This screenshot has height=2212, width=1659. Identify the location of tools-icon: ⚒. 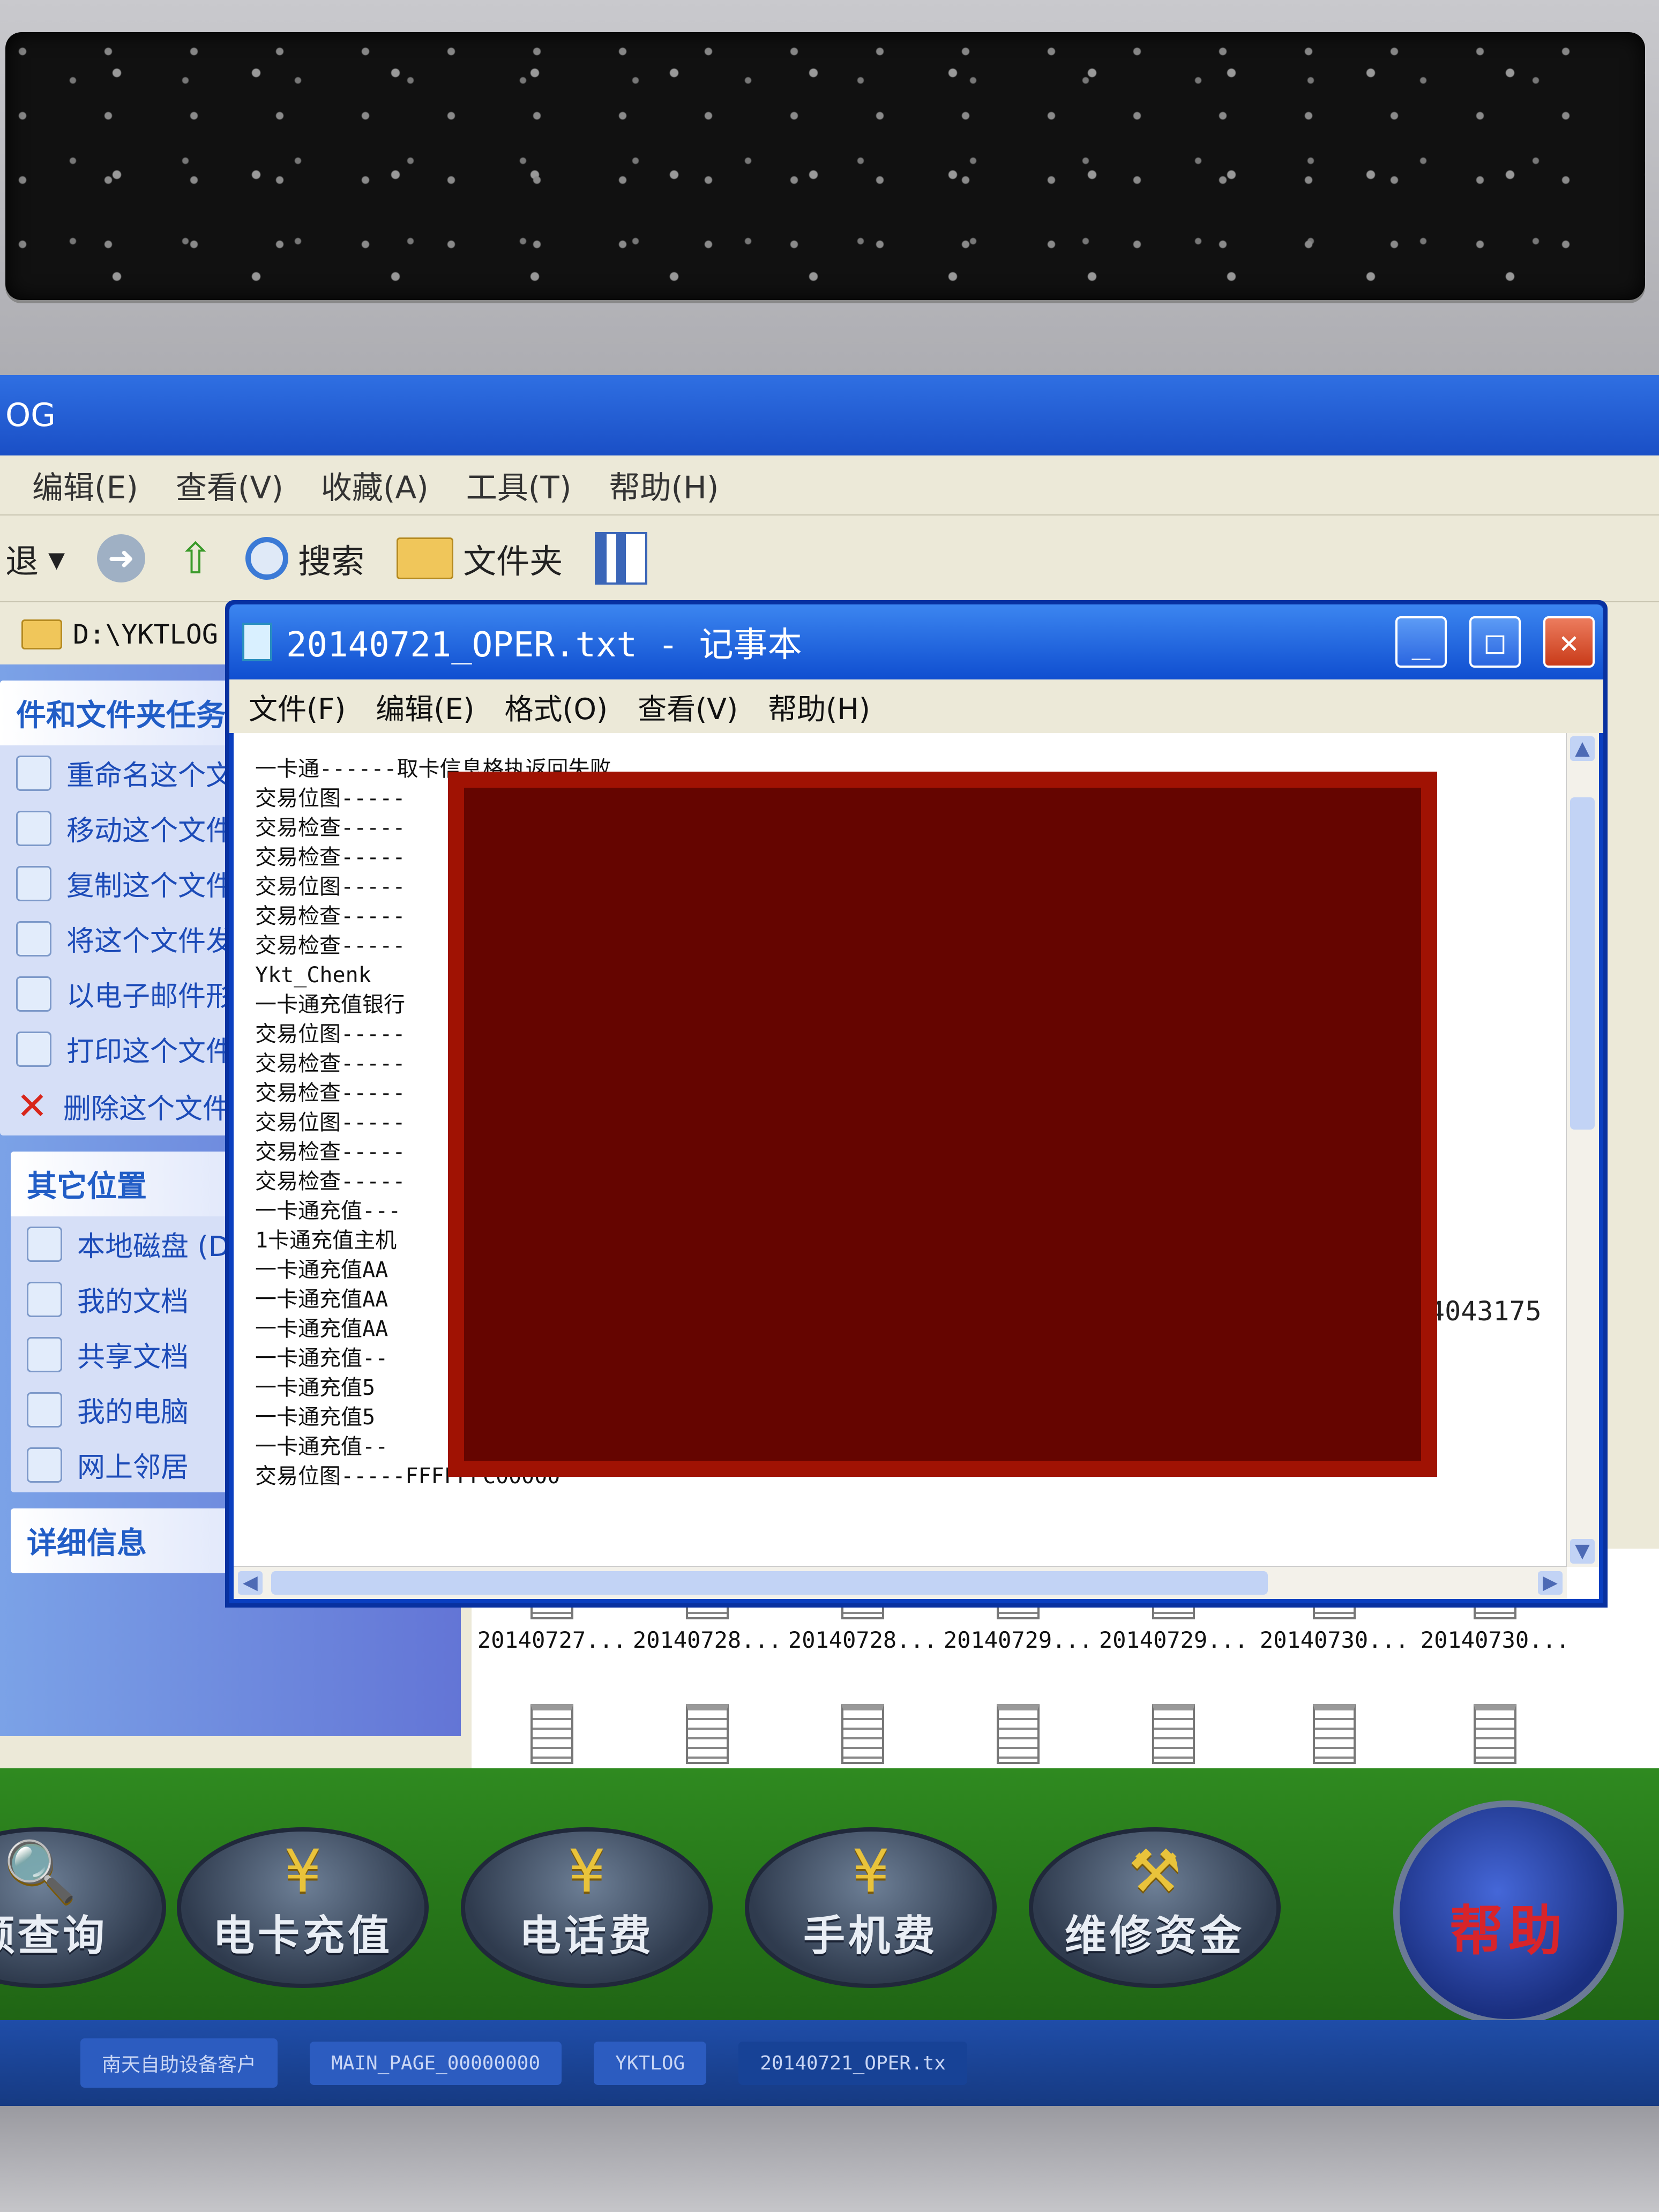
(1155, 1871).